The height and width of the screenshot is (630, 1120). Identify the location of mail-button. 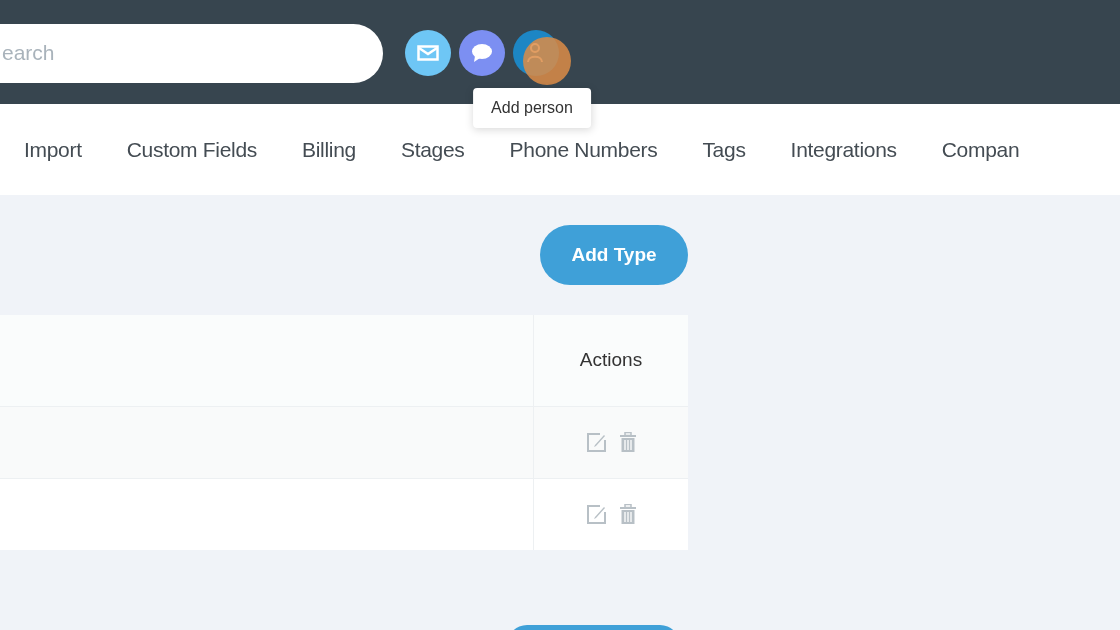
(428, 53).